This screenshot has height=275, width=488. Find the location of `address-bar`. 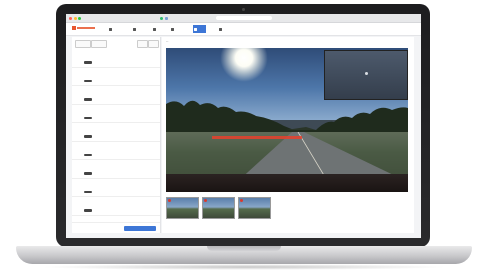

address-bar is located at coordinates (244, 18).